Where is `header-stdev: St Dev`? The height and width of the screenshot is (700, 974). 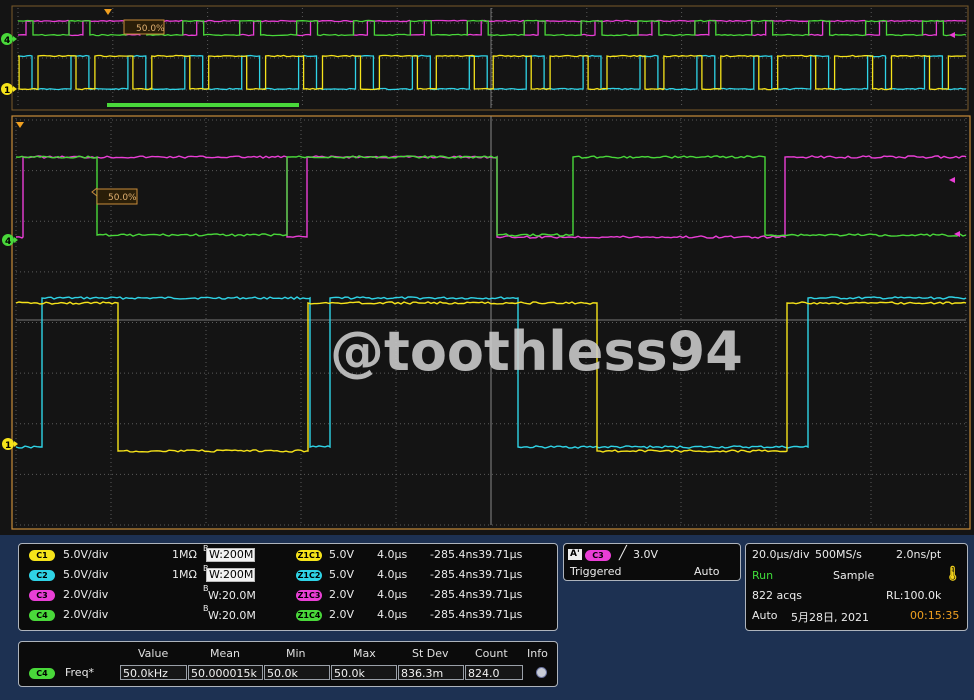
header-stdev: St Dev is located at coordinates (430, 653).